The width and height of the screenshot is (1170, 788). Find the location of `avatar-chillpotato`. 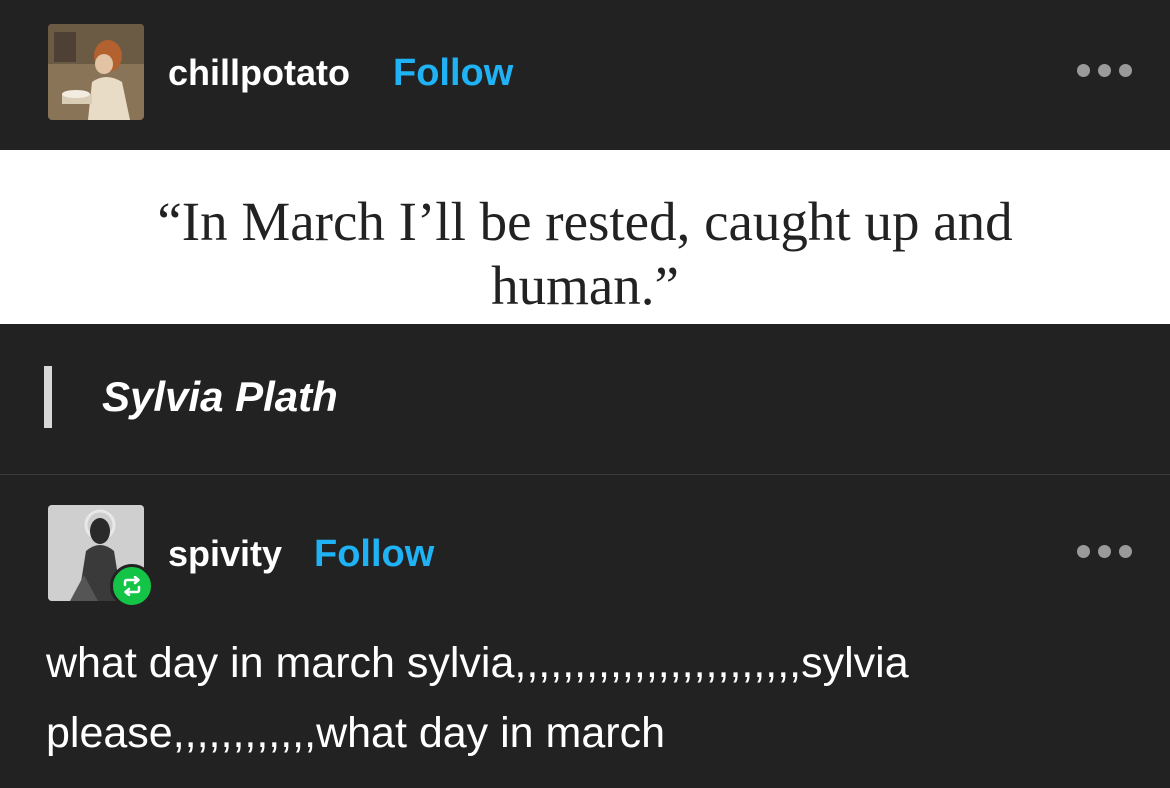

avatar-chillpotato is located at coordinates (96, 72).